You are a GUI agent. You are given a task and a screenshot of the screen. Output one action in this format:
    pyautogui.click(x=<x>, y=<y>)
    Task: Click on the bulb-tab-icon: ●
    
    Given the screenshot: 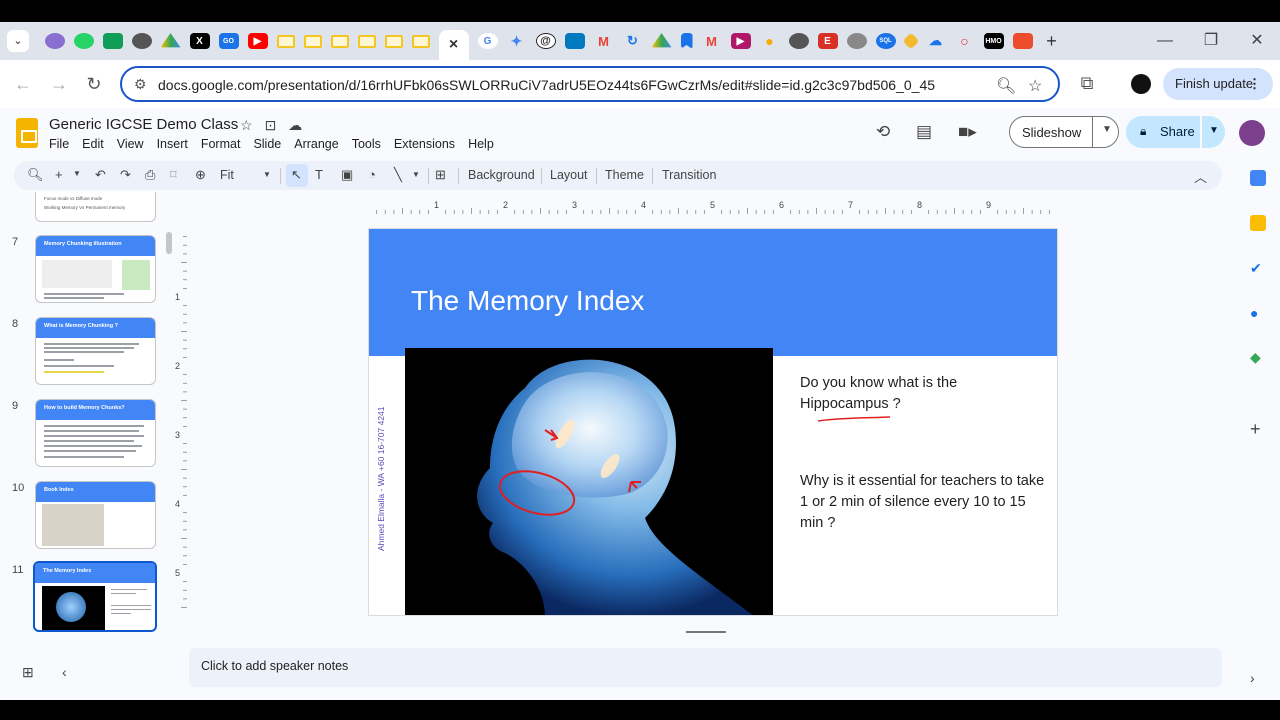 What is the action you would take?
    pyautogui.click(x=770, y=41)
    